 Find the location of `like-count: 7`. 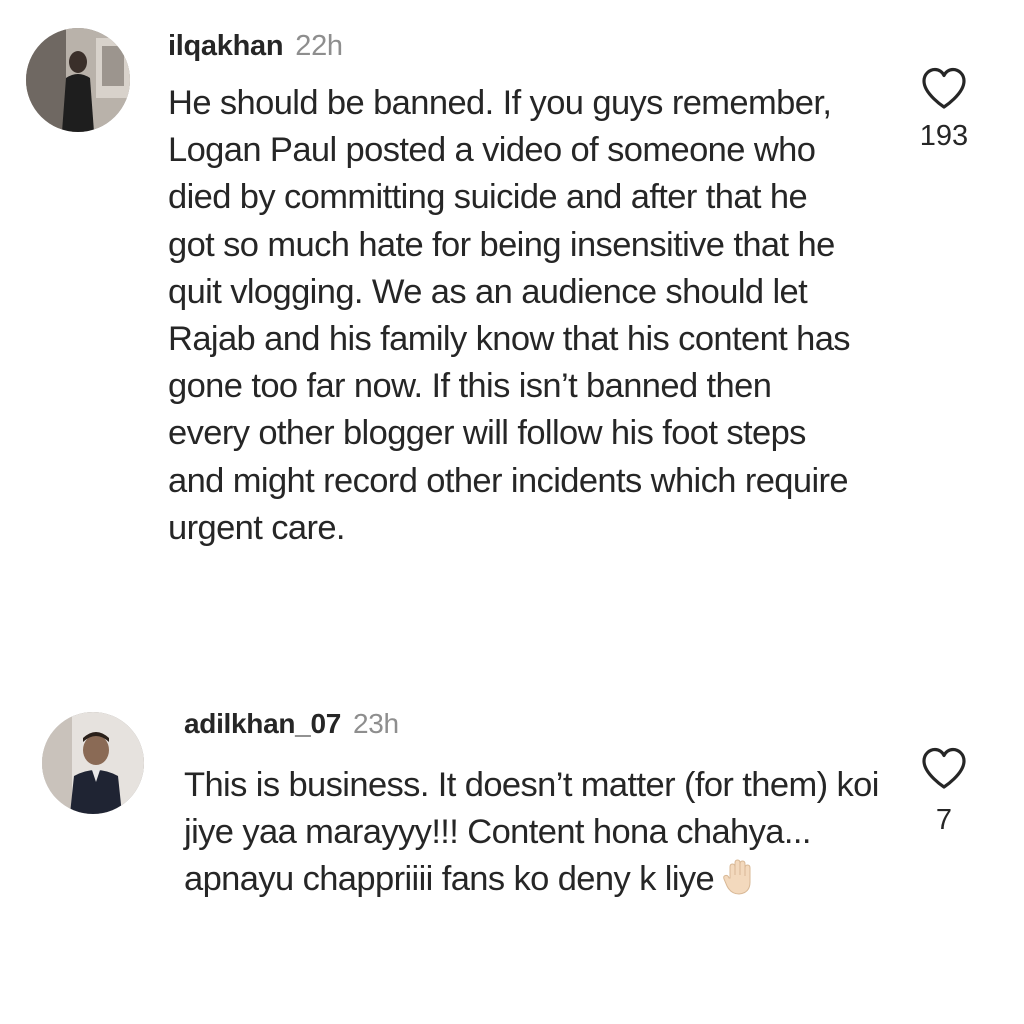

like-count: 7 is located at coordinates (944, 820).